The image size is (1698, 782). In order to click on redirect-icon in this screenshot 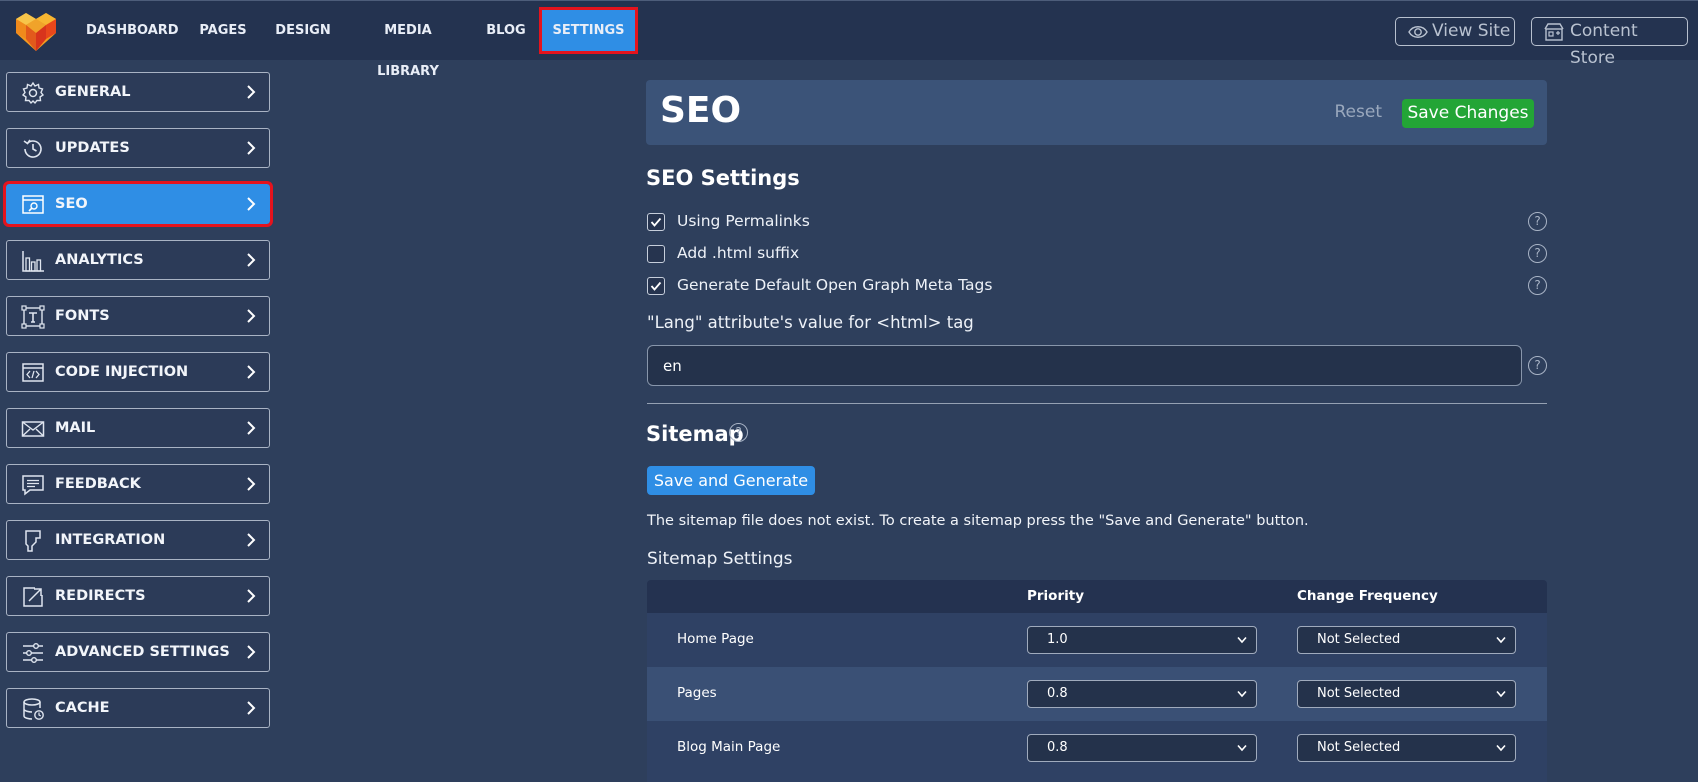, I will do `click(33, 597)`.